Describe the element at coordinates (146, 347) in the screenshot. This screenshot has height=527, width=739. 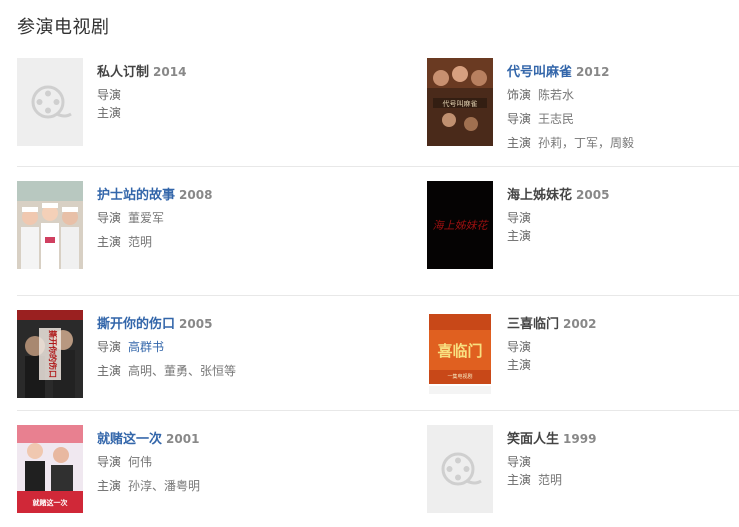
I see `director-link: 高群书` at that location.